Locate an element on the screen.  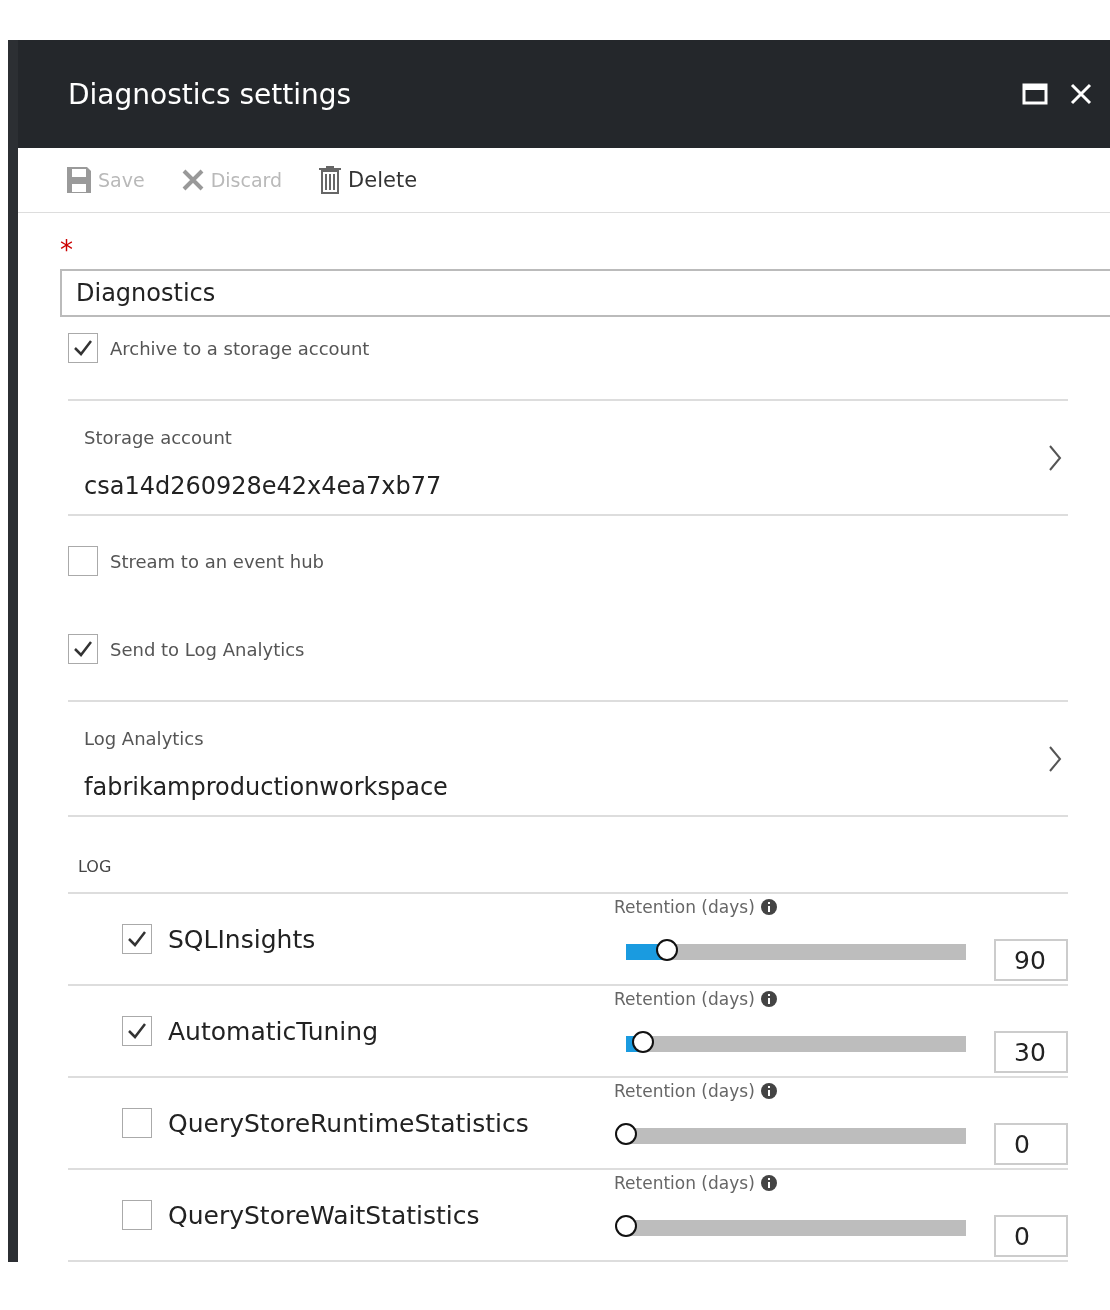
required-mark: * is located at coordinates (66, 250).